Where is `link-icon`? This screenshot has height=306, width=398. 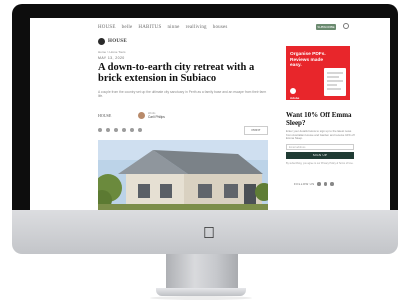
link-icon is located at coordinates (140, 130).